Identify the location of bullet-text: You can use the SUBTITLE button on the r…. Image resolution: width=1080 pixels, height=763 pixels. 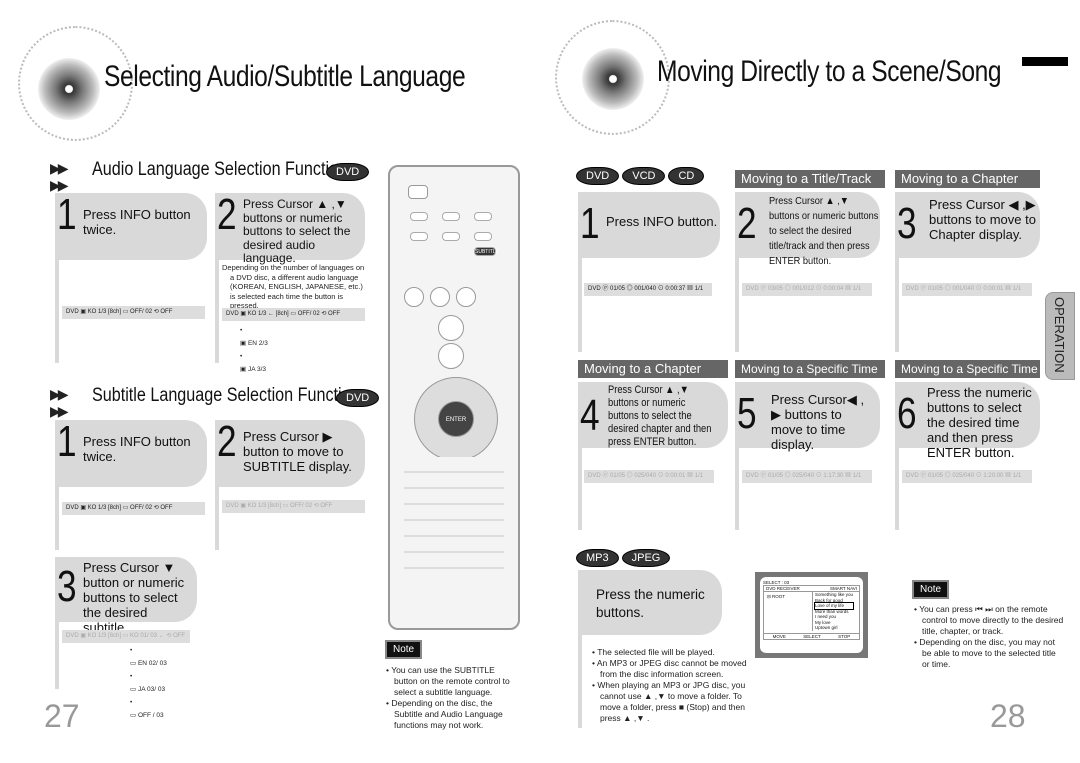
(450, 681).